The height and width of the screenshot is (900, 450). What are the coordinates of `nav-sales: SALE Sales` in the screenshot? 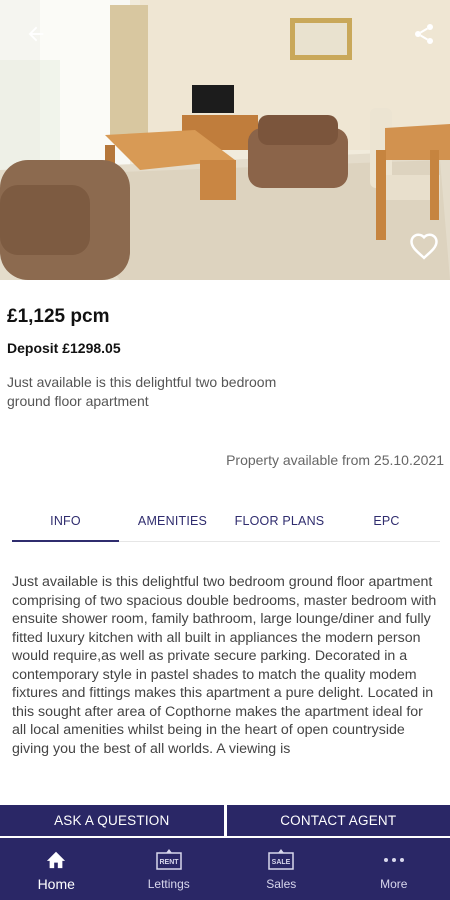 It's located at (281, 869).